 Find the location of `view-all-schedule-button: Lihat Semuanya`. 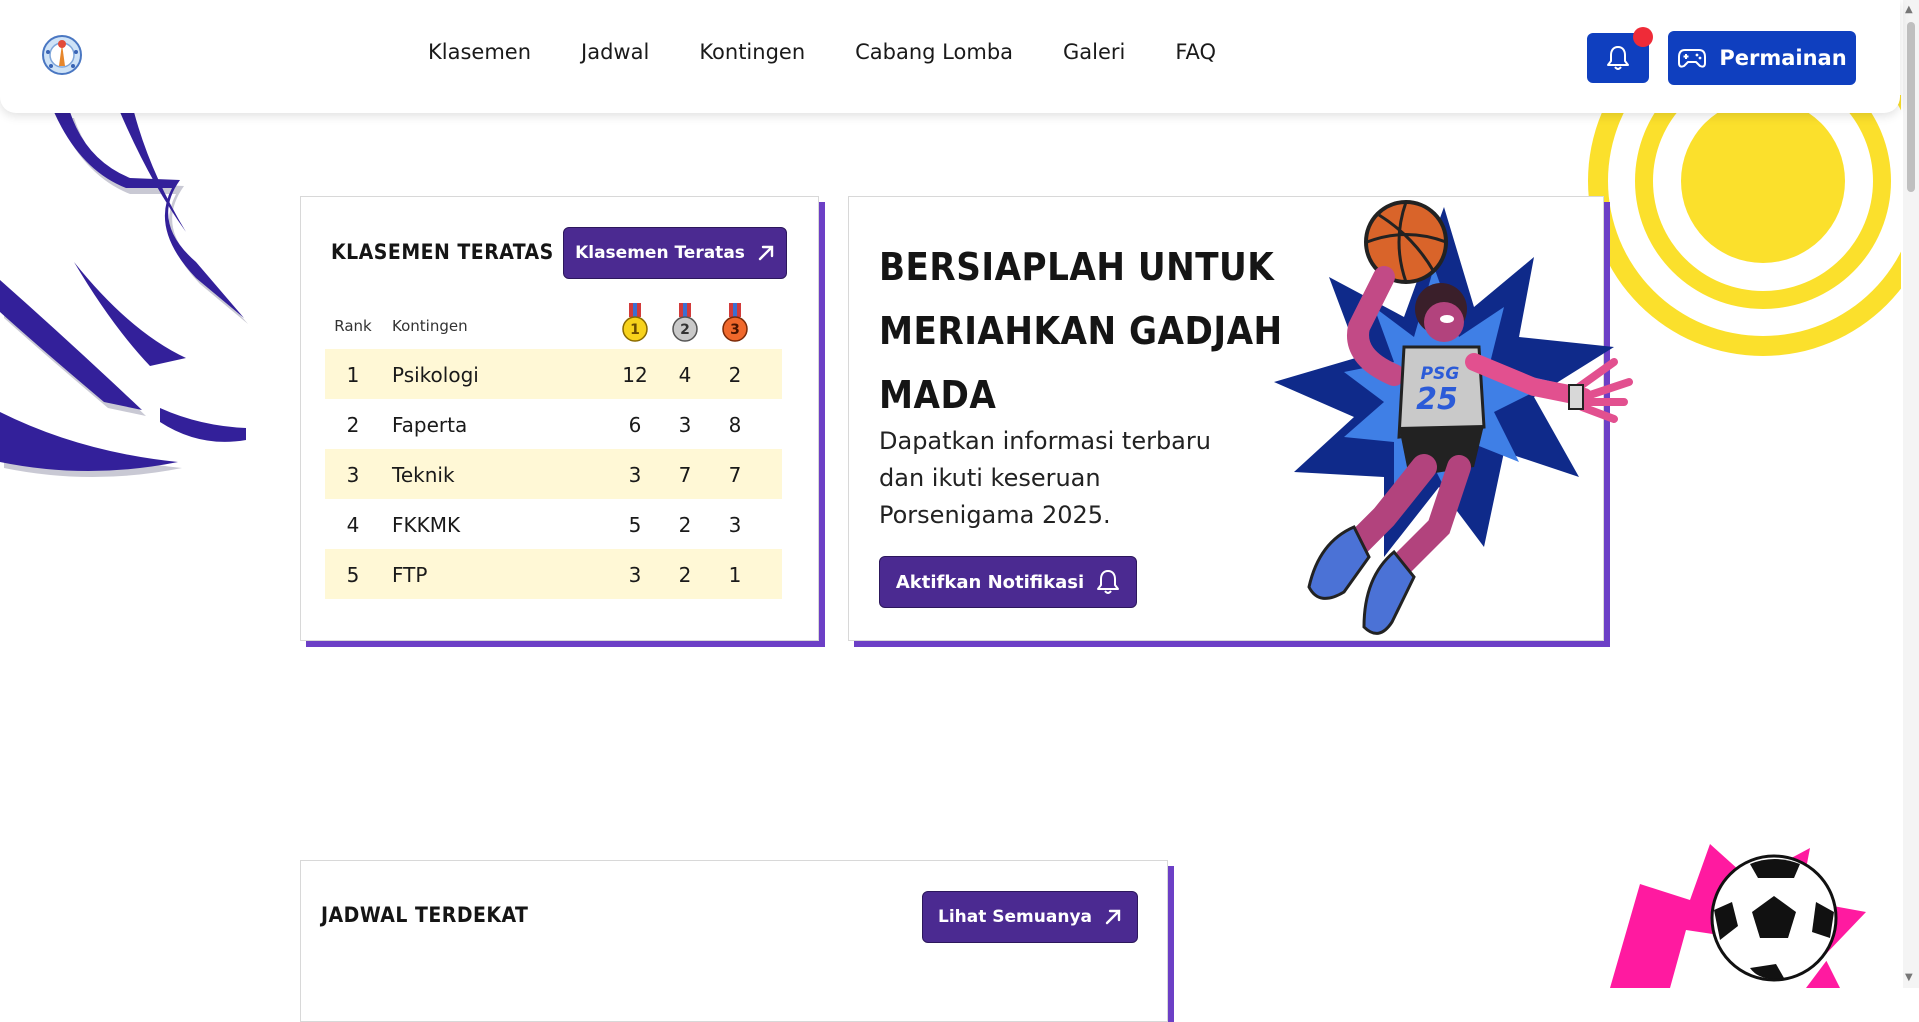

view-all-schedule-button: Lihat Semuanya is located at coordinates (1030, 917).